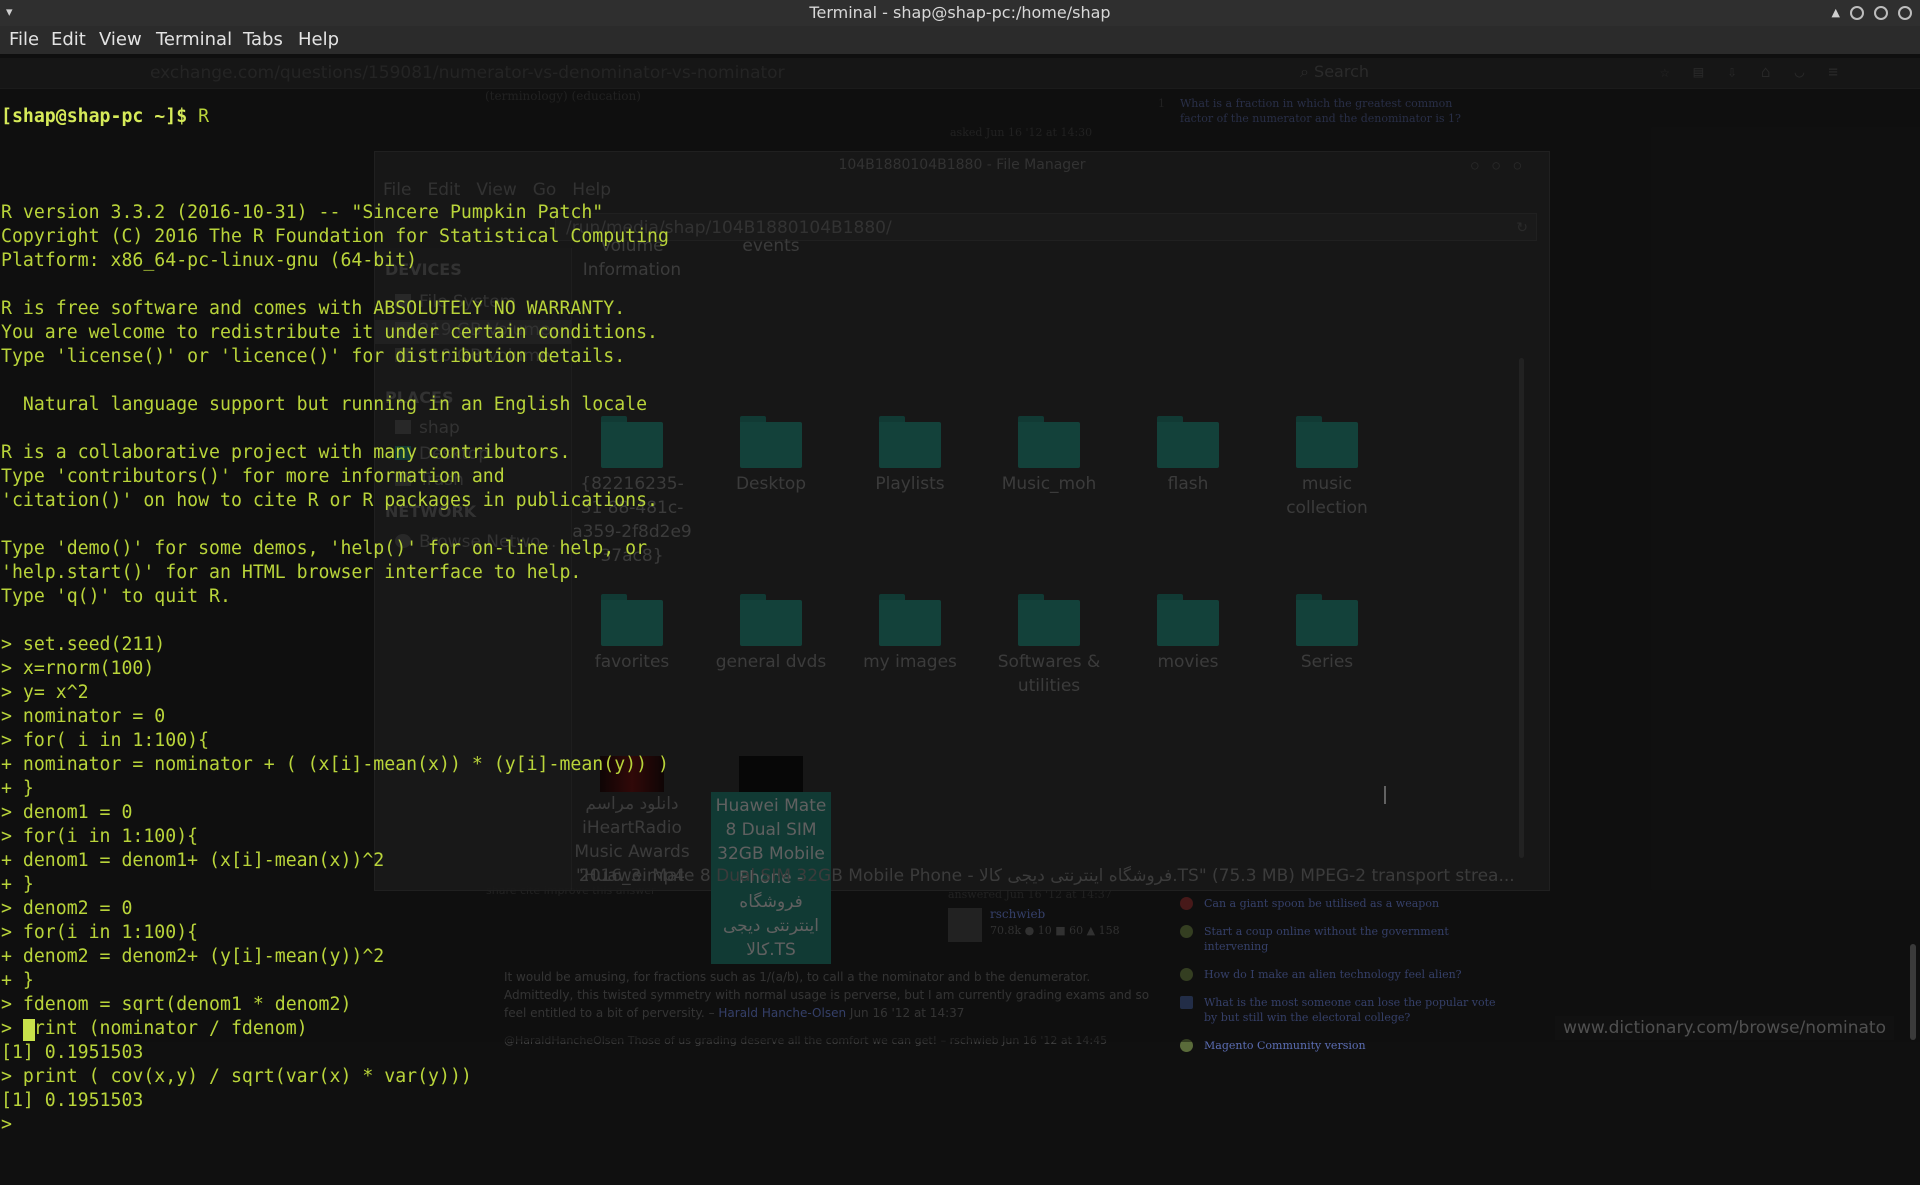 Image resolution: width=1920 pixels, height=1185 pixels. I want to click on terminal-menubar: File Edit View Terminal Tabs Help, so click(960, 40).